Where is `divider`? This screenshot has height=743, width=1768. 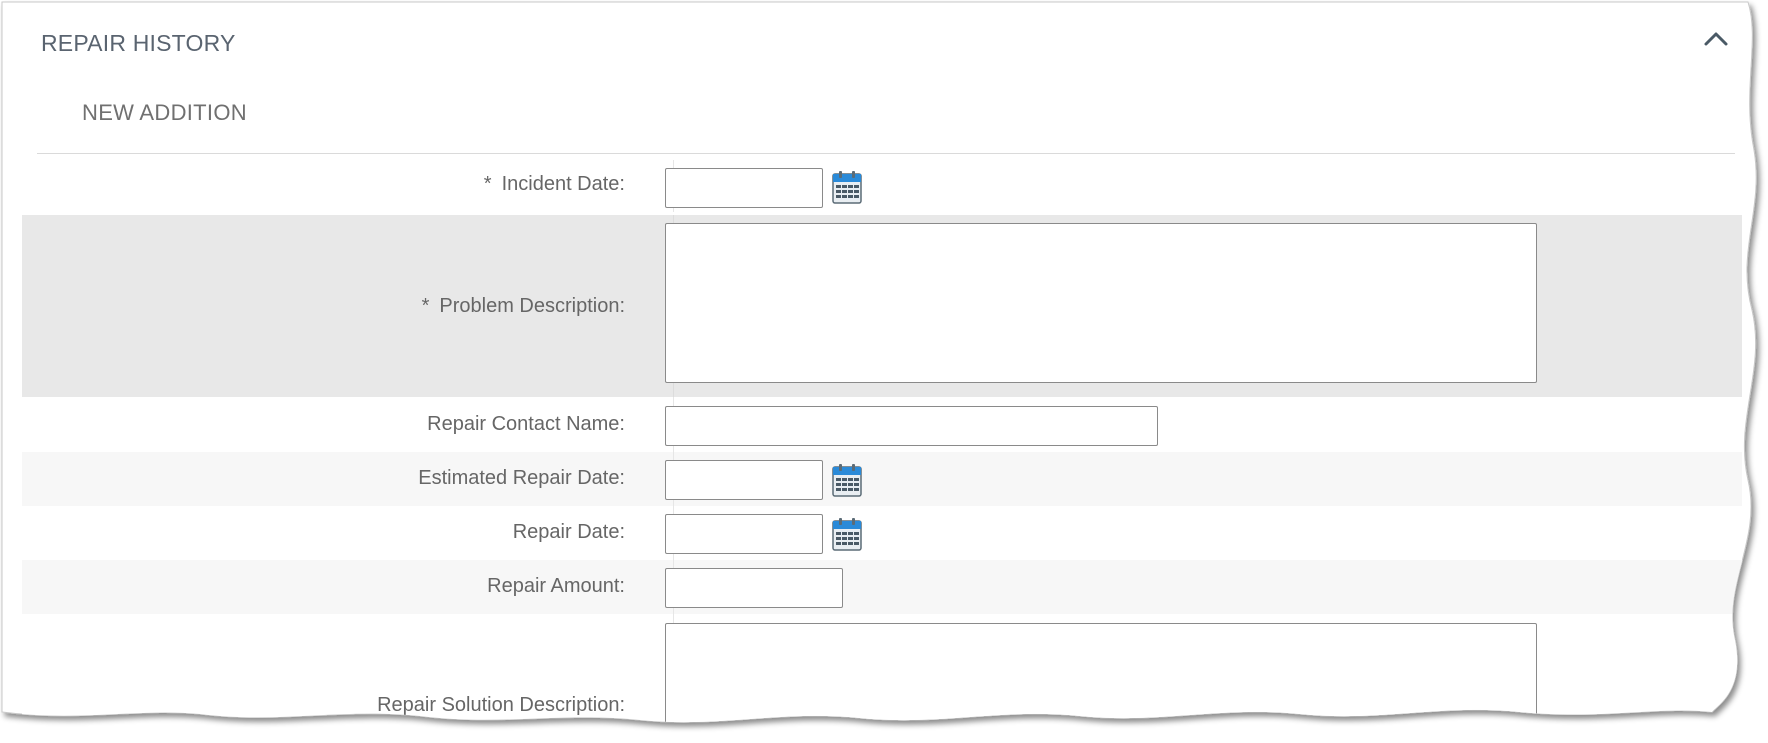 divider is located at coordinates (886, 153).